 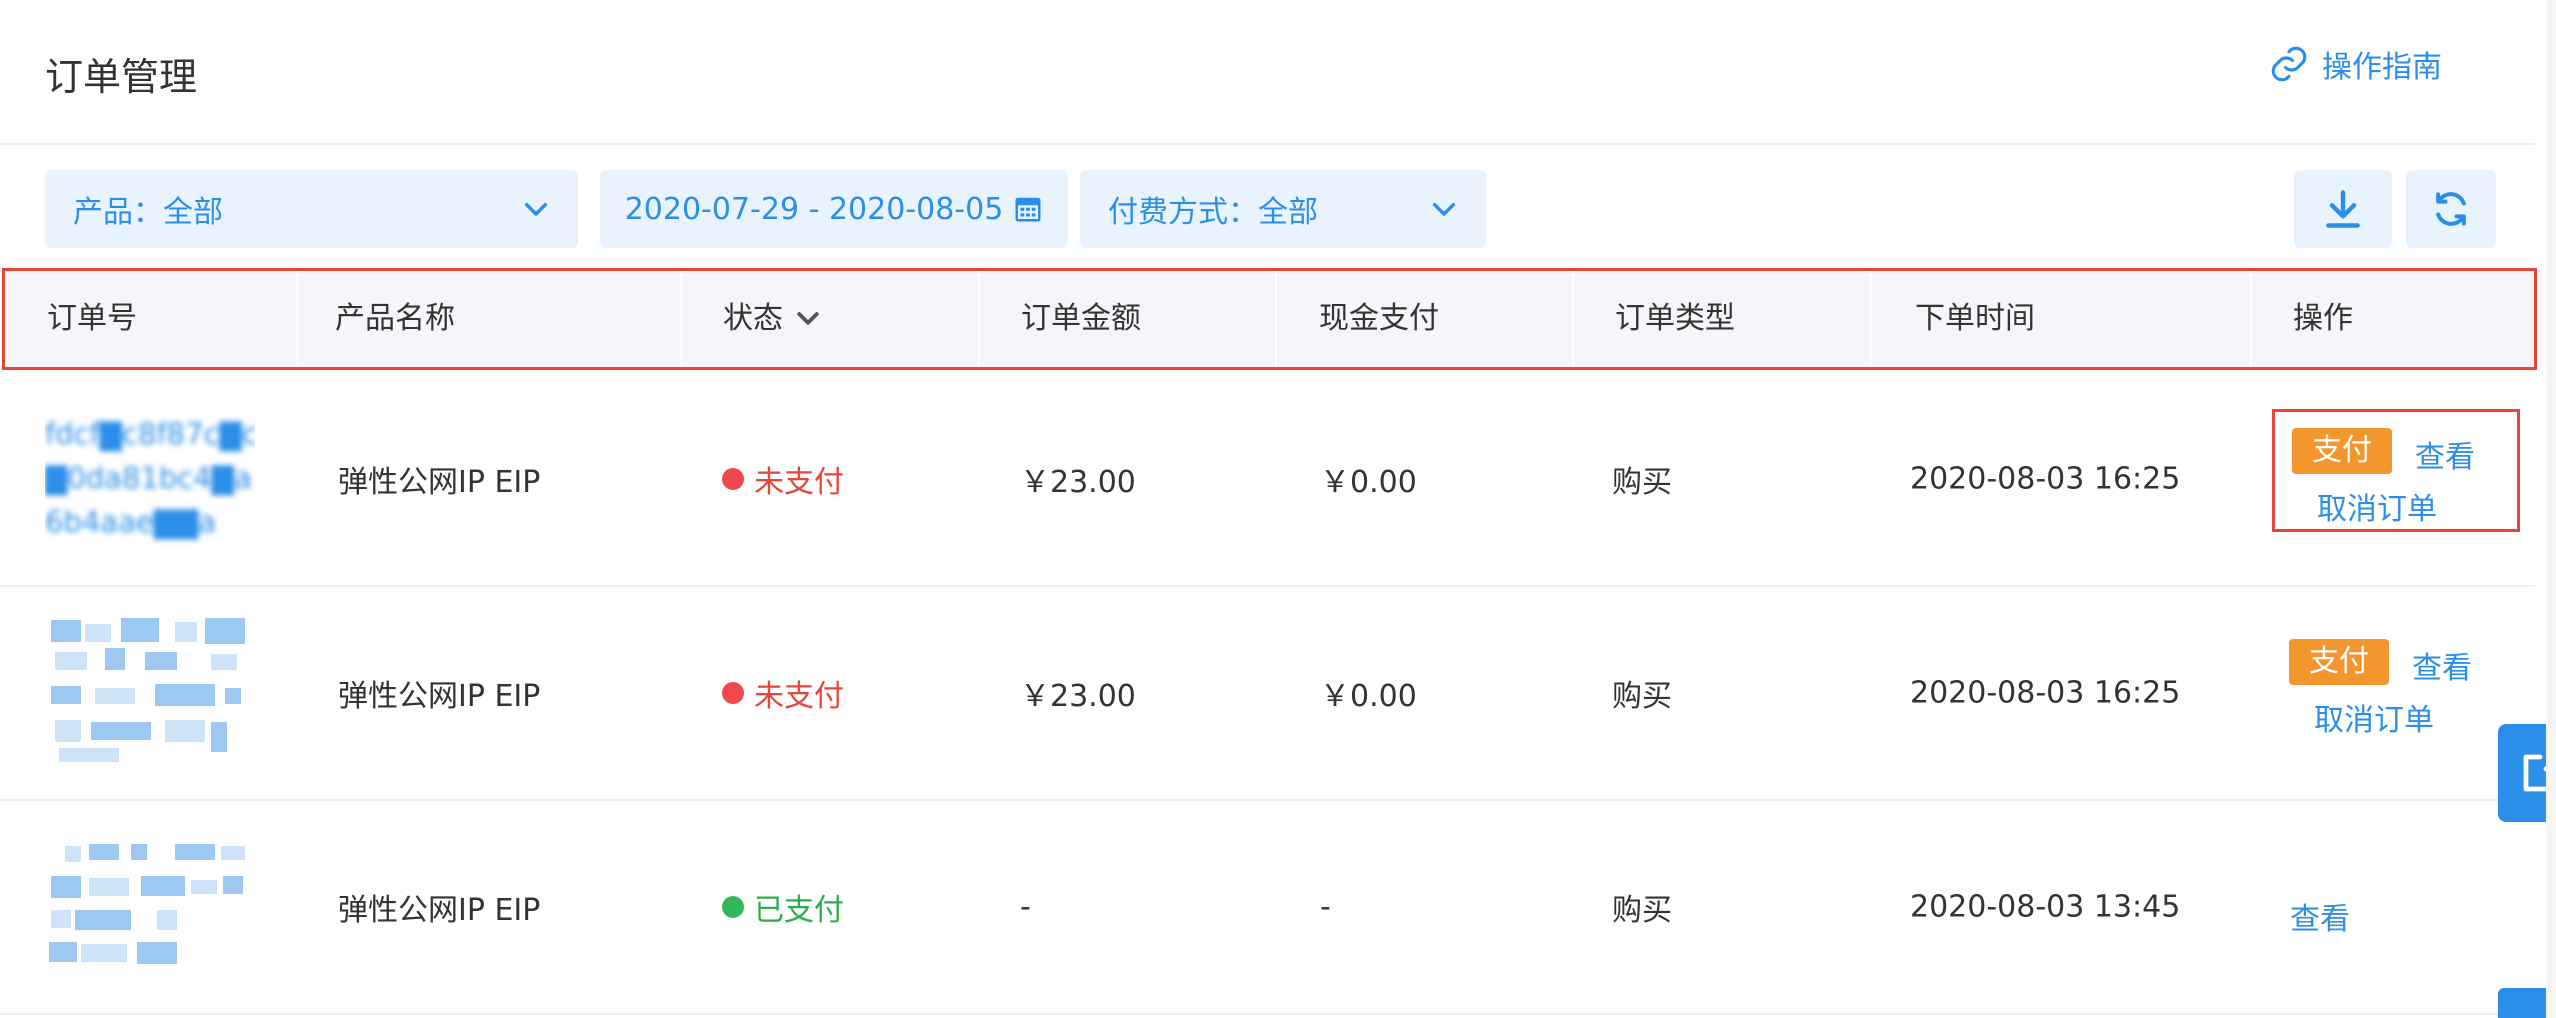 What do you see at coordinates (1025, 906) in the screenshot?
I see `order-amount: -` at bounding box center [1025, 906].